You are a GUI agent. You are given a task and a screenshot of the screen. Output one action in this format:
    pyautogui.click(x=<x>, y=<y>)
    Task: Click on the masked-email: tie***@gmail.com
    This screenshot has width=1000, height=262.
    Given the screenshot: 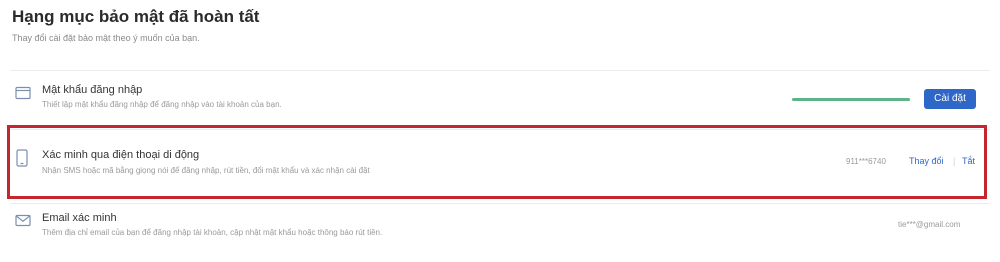 What is the action you would take?
    pyautogui.click(x=929, y=224)
    